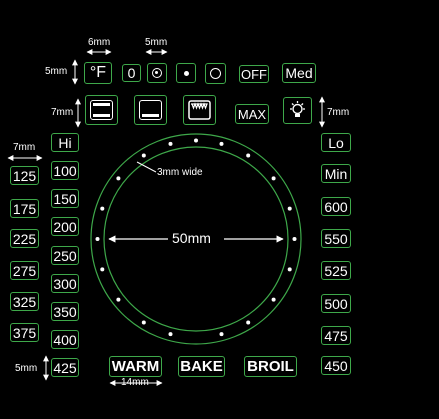 This screenshot has width=439, height=419. I want to click on bake-button: BAKE, so click(201, 366).